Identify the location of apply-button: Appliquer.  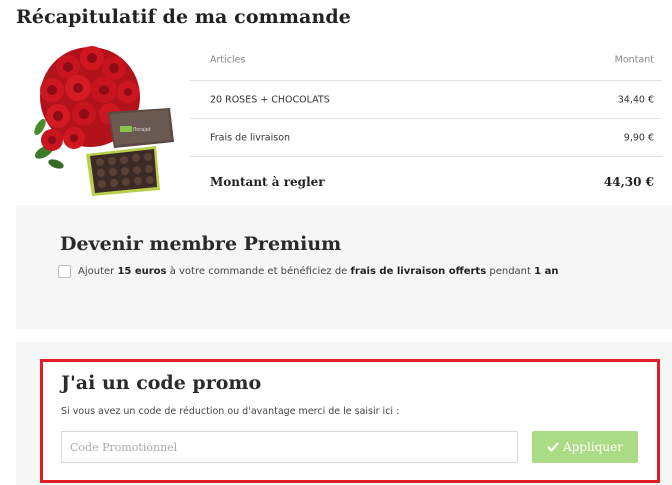
(585, 447).